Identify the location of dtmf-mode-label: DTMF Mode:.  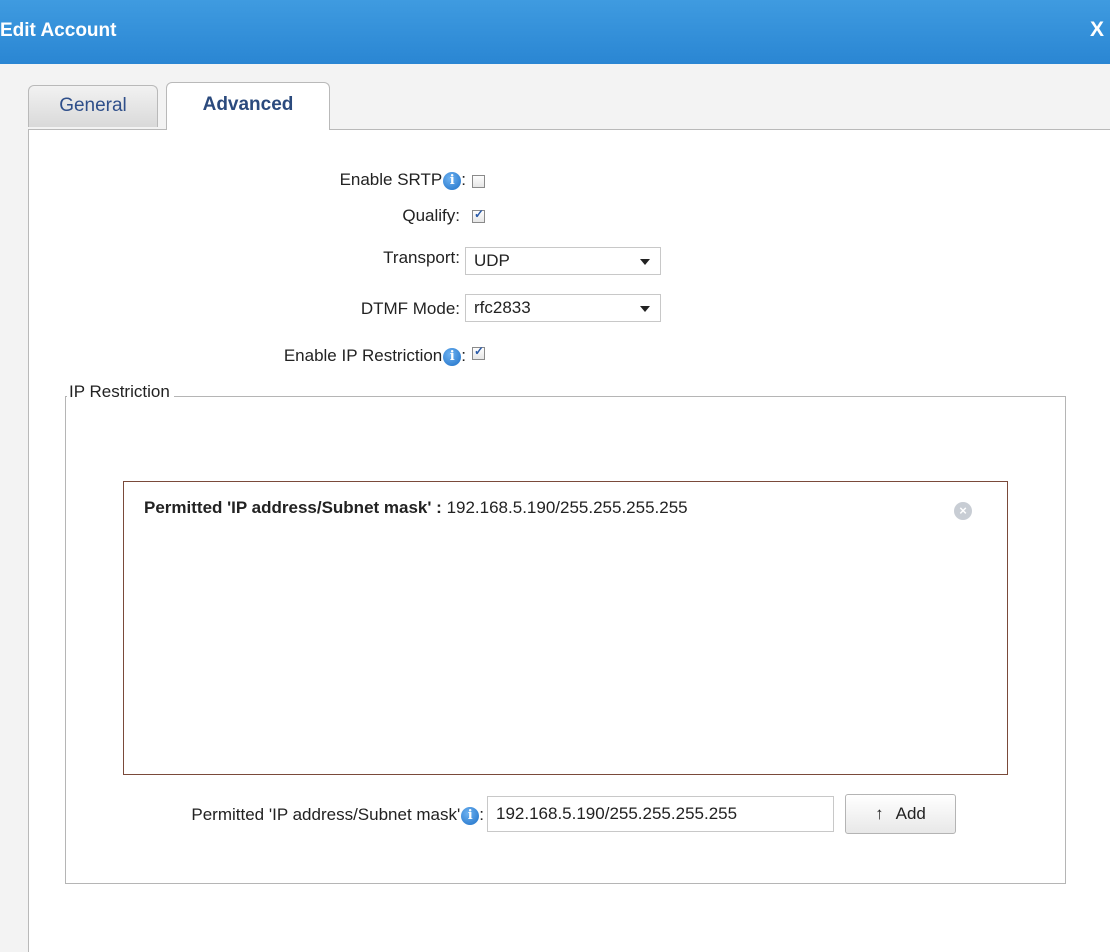
(410, 308).